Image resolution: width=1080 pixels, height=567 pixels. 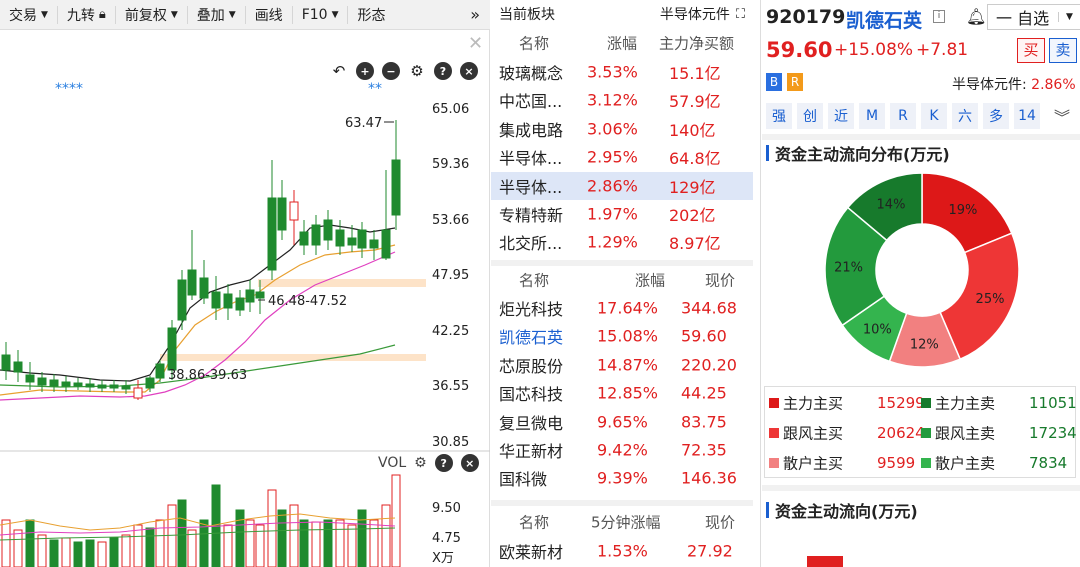 What do you see at coordinates (207, 375) in the screenshot?
I see `zone-lower-annotation: 38.86-39.63` at bounding box center [207, 375].